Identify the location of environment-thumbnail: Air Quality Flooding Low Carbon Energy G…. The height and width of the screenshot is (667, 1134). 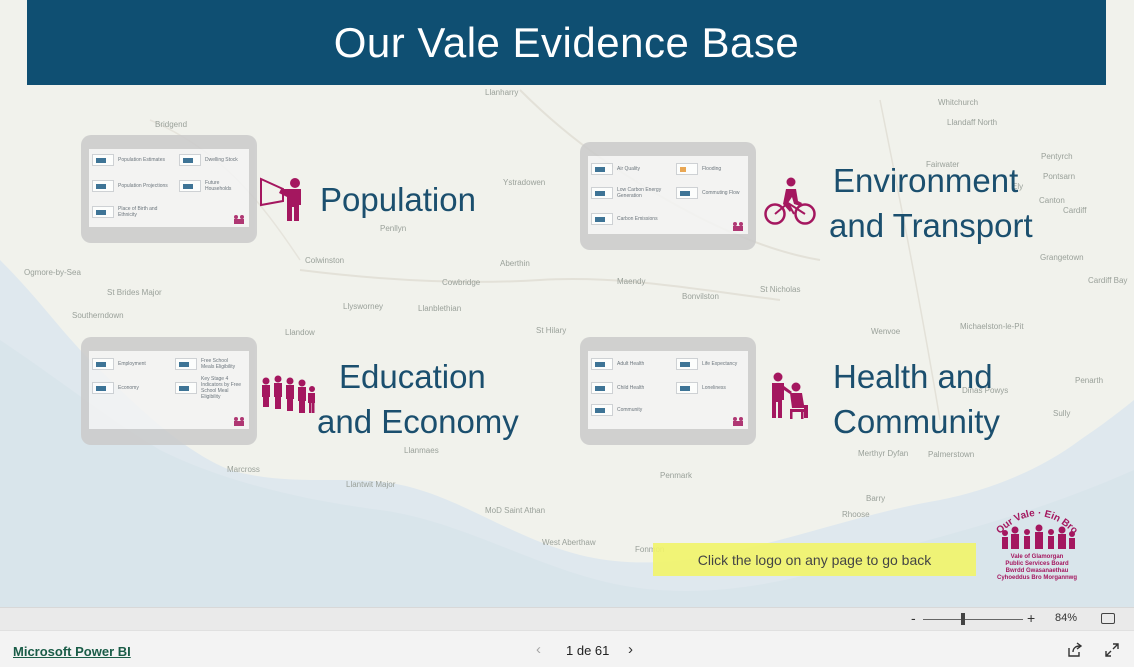
(668, 196).